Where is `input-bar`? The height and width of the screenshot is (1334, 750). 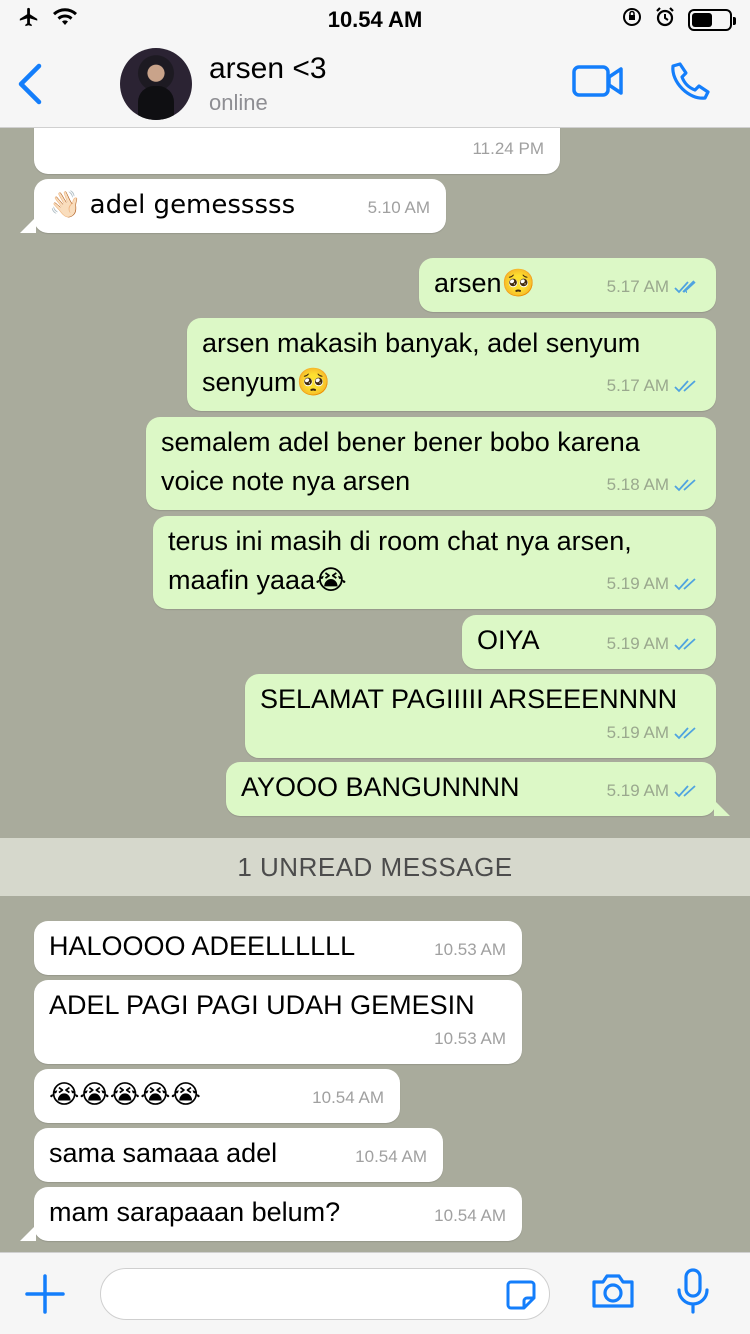 input-bar is located at coordinates (375, 1293).